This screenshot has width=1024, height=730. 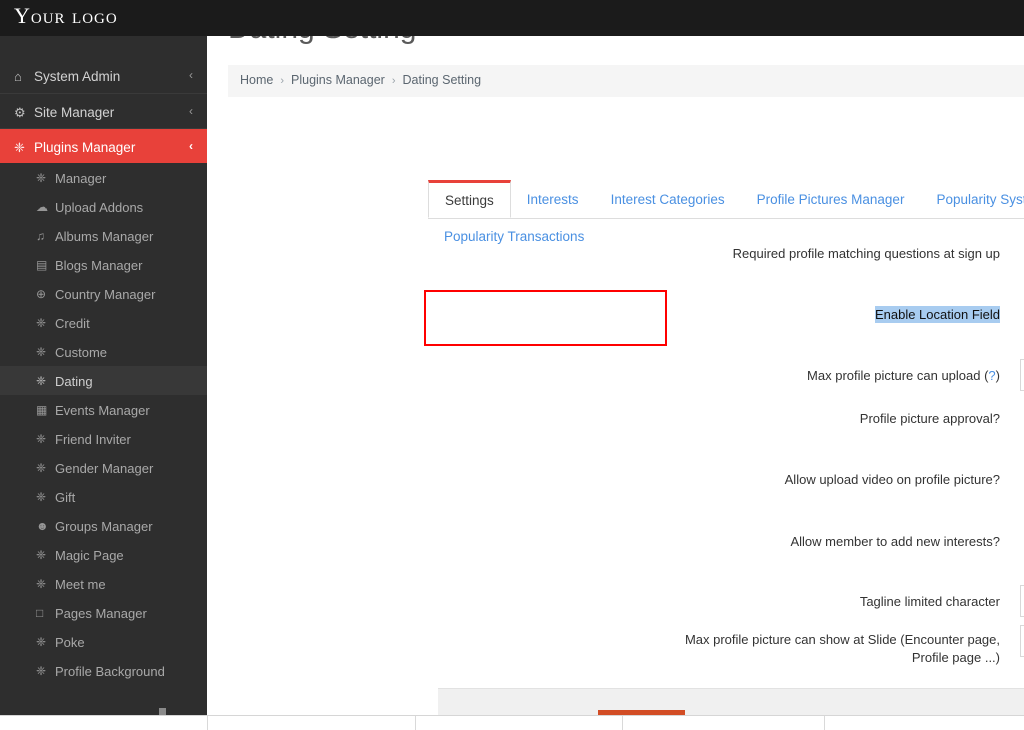 I want to click on sidebar-subitem-magic-page: ❈ Magic Page, so click(x=103, y=554).